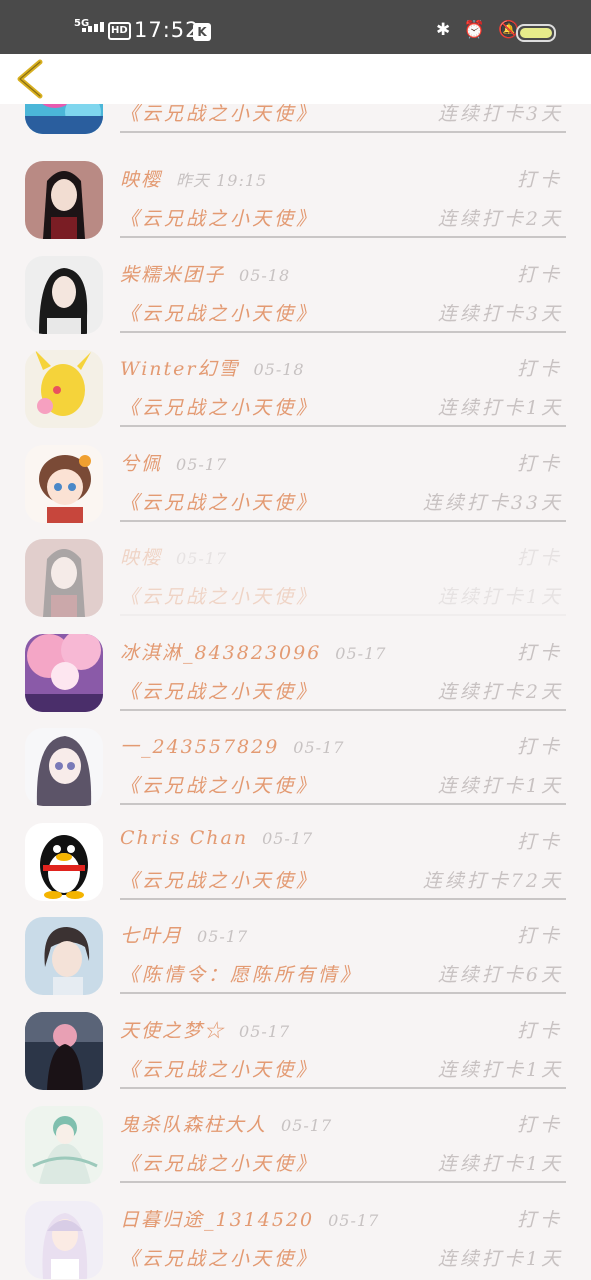  Describe the element at coordinates (32, 79) in the screenshot. I see `back-button` at that location.